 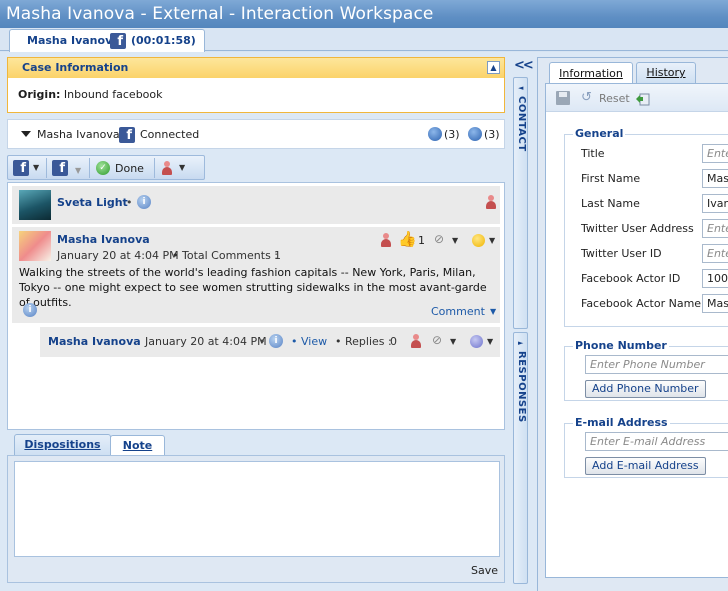 What do you see at coordinates (27, 168) in the screenshot?
I see `facebook-actions-button: f ▼` at bounding box center [27, 168].